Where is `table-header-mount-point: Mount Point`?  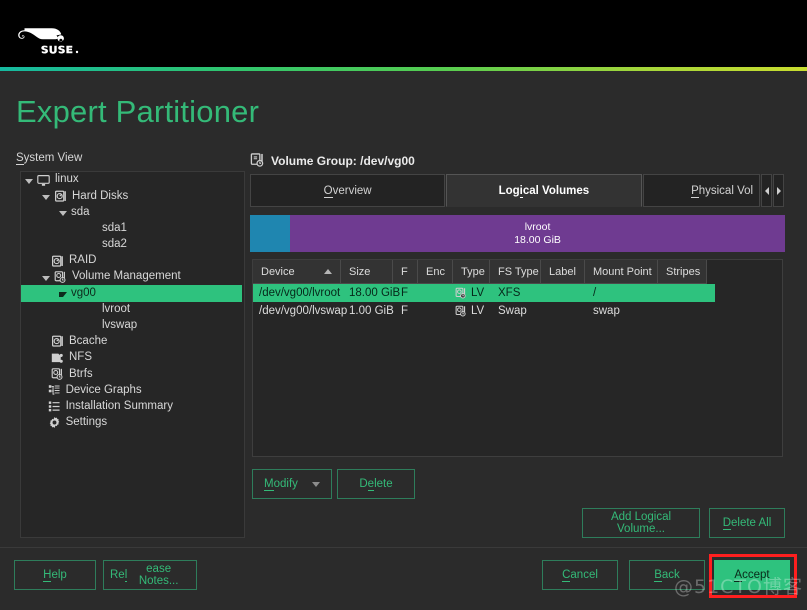
table-header-mount-point: Mount Point is located at coordinates (621, 272).